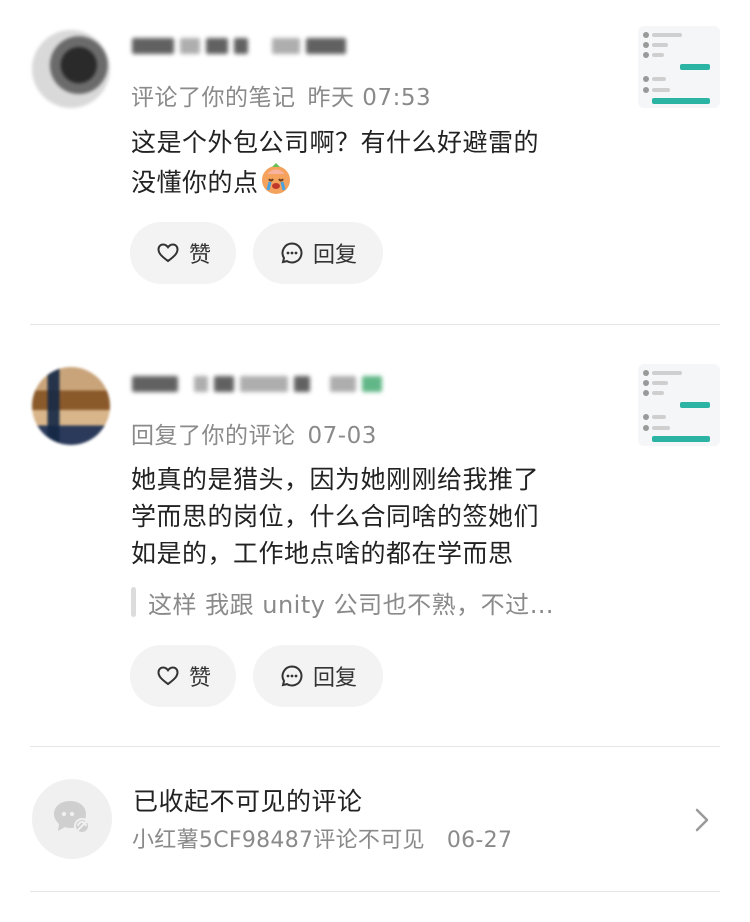 The height and width of the screenshot is (922, 750). What do you see at coordinates (276, 183) in the screenshot?
I see `crying-face-icon` at bounding box center [276, 183].